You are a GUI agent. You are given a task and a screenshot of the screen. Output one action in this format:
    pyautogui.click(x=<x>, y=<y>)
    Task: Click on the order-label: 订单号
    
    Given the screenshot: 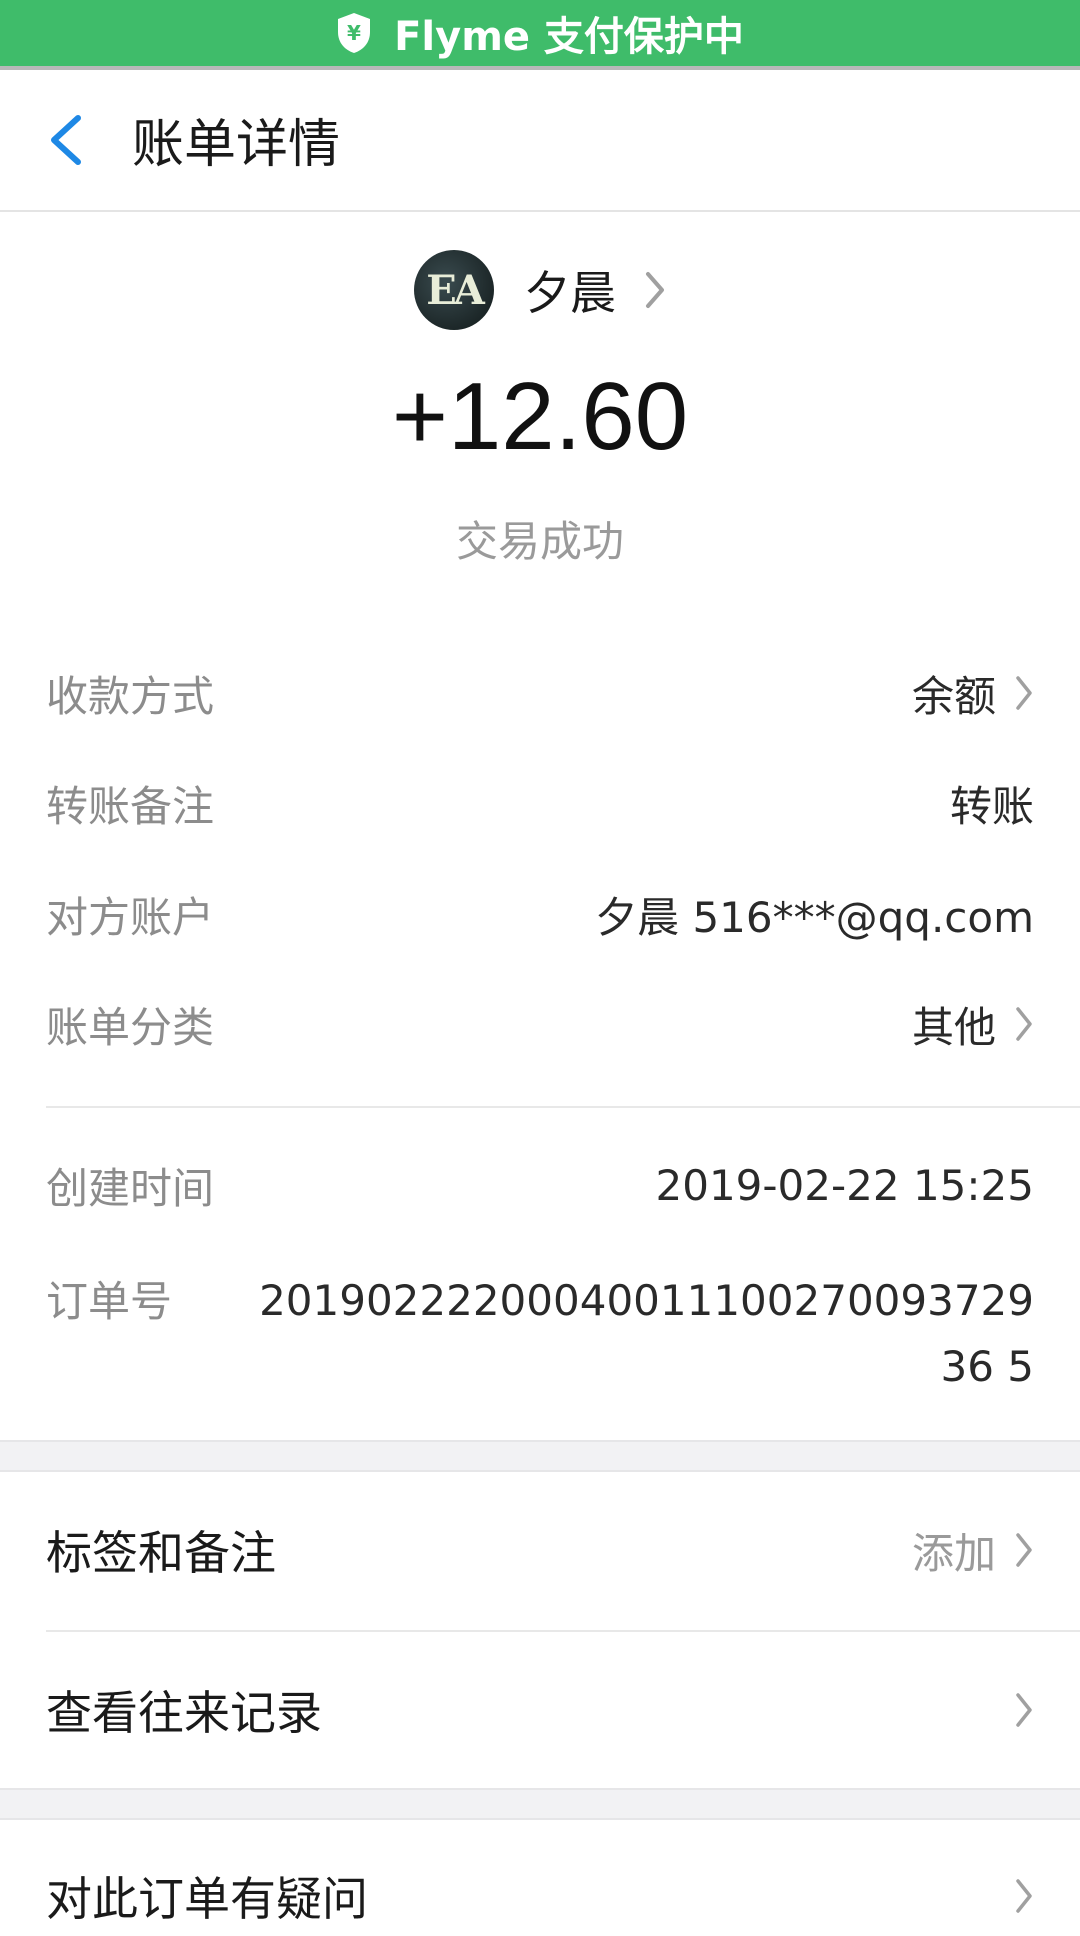 What is the action you would take?
    pyautogui.click(x=109, y=1301)
    